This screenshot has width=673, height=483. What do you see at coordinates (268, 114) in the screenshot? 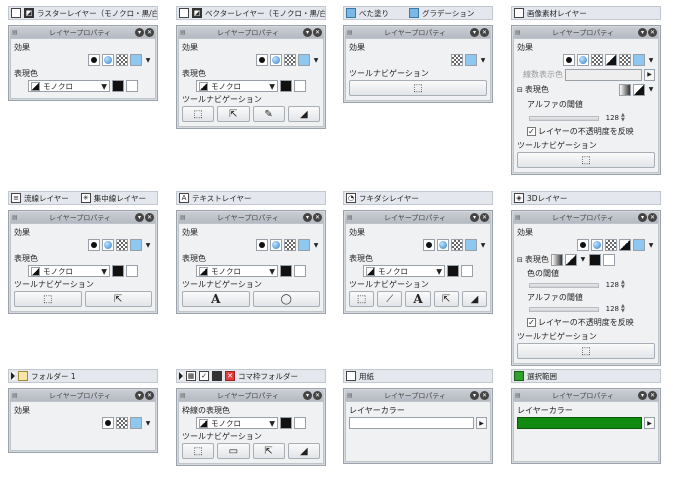
I see `correct-line-button: ✎` at bounding box center [268, 114].